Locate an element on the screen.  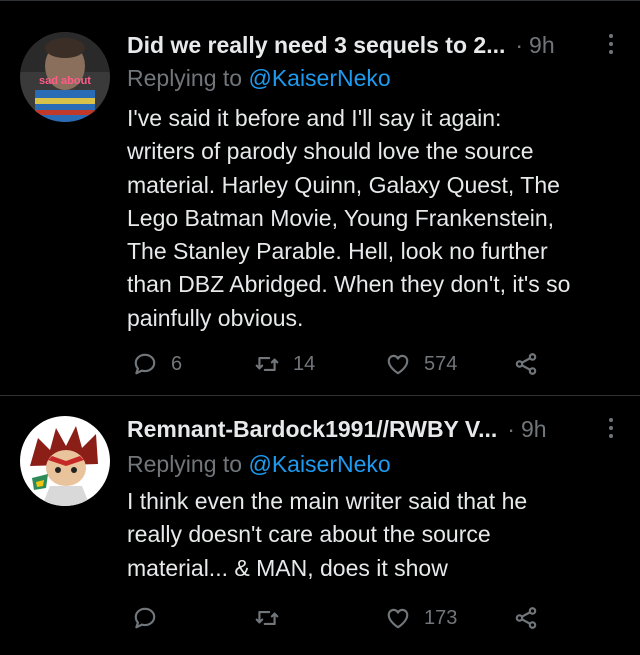
retweet-button is located at coordinates (273, 618).